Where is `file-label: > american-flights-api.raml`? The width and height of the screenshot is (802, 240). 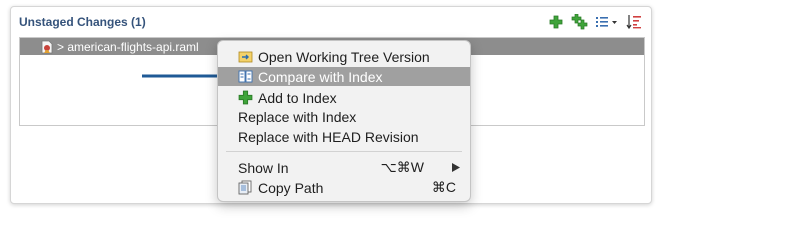
file-label: > american-flights-api.raml is located at coordinates (128, 46).